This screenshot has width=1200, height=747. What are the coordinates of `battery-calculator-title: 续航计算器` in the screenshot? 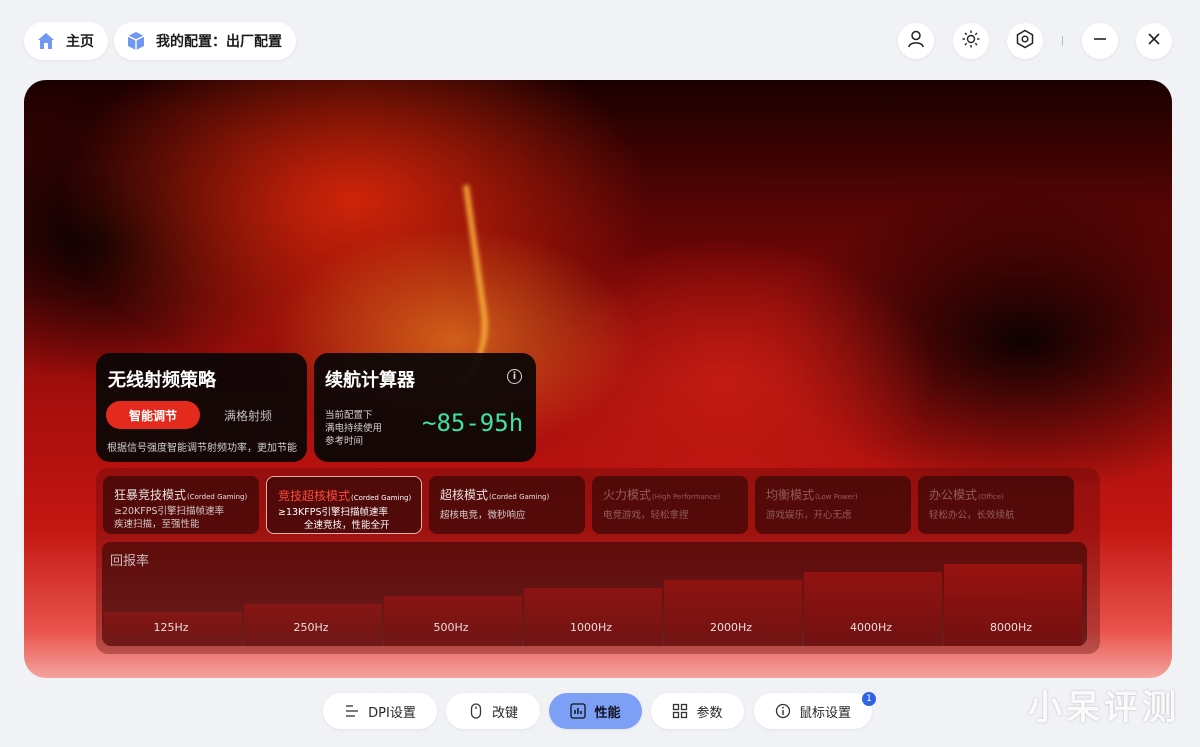 It's located at (370, 380).